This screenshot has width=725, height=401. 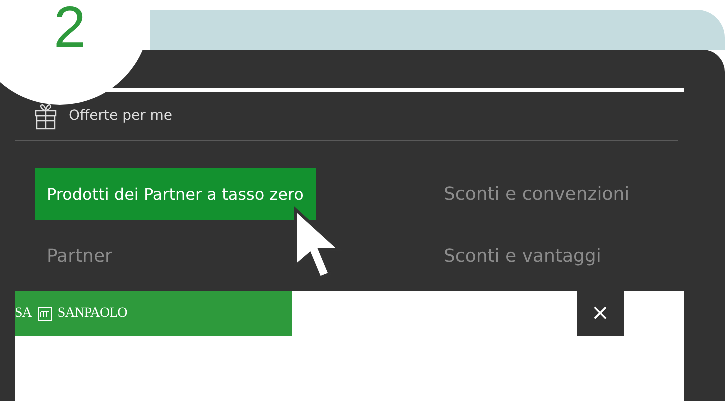 I want to click on header-label: Offerte per me, so click(x=121, y=116).